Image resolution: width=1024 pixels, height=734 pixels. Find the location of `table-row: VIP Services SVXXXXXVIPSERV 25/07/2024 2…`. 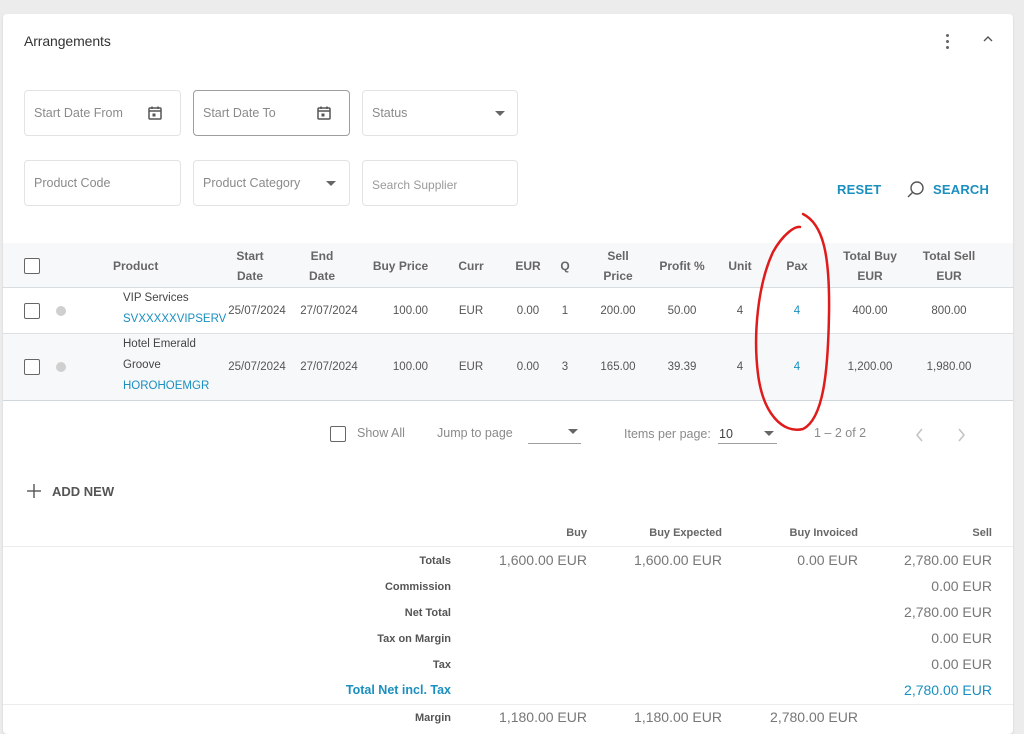

table-row: VIP Services SVXXXXXVIPSERV 25/07/2024 2… is located at coordinates (508, 311).